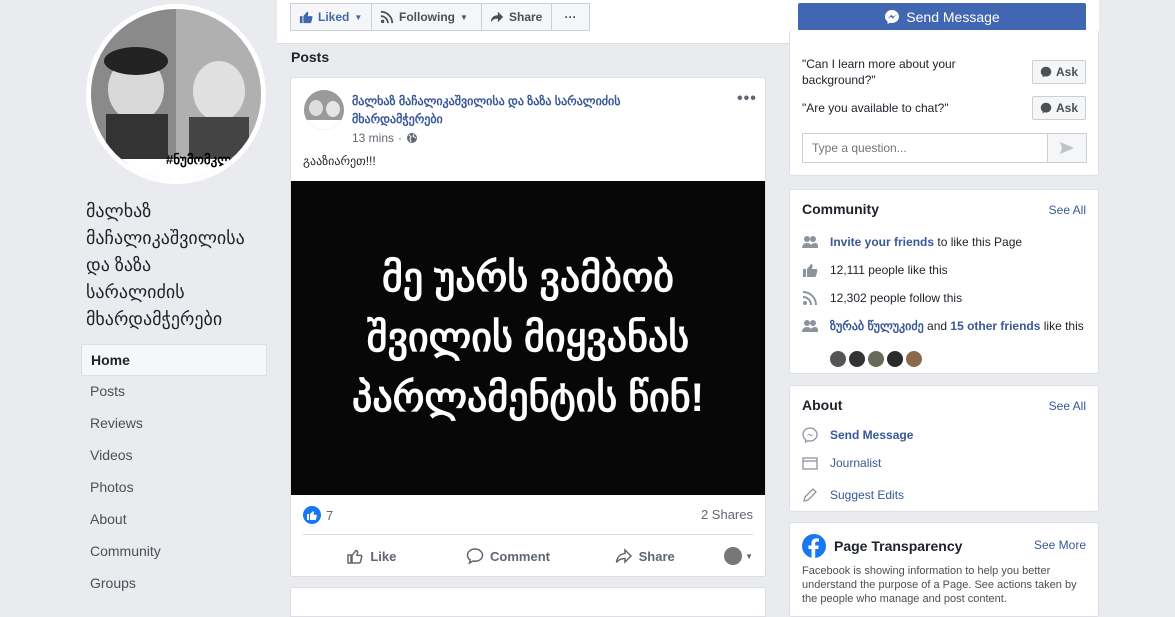 This screenshot has width=1175, height=617. Describe the element at coordinates (877, 326) in the screenshot. I see `friend-name-link: ზურაბ წულუკიძე` at that location.